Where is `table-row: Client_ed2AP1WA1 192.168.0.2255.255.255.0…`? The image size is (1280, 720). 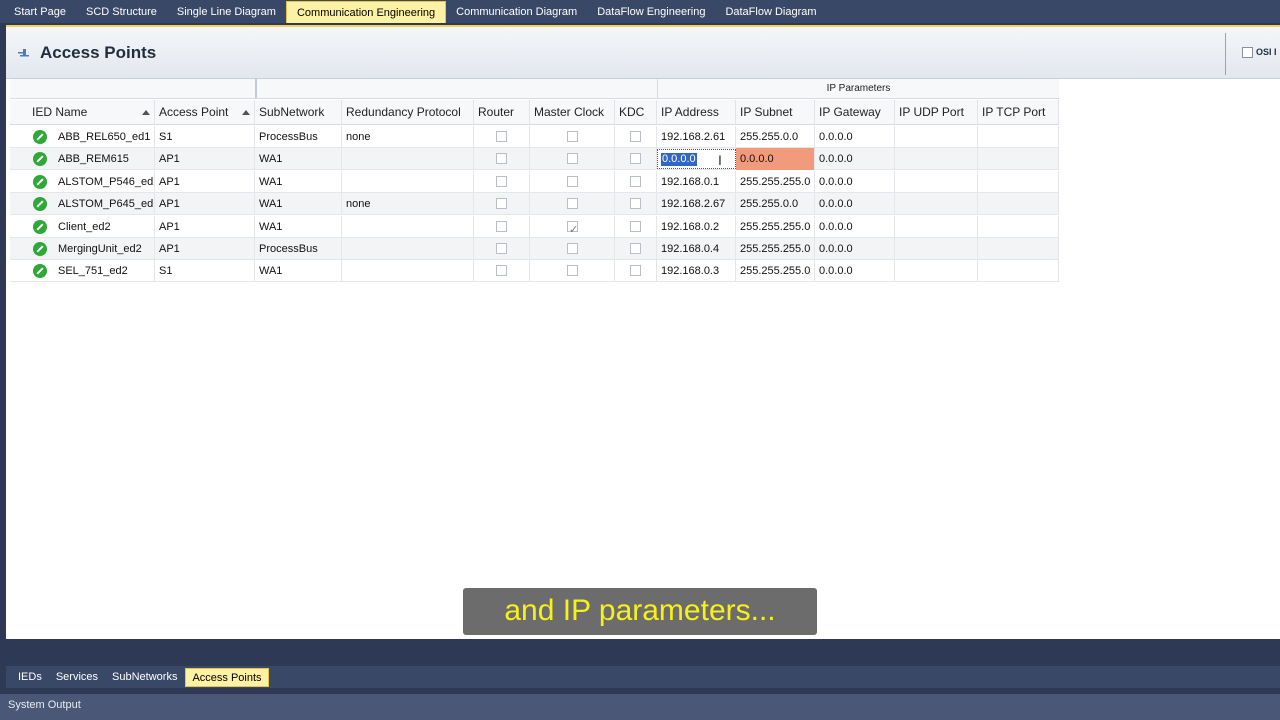
table-row: Client_ed2AP1WA1 192.168.0.2255.255.255.0… is located at coordinates (534, 226).